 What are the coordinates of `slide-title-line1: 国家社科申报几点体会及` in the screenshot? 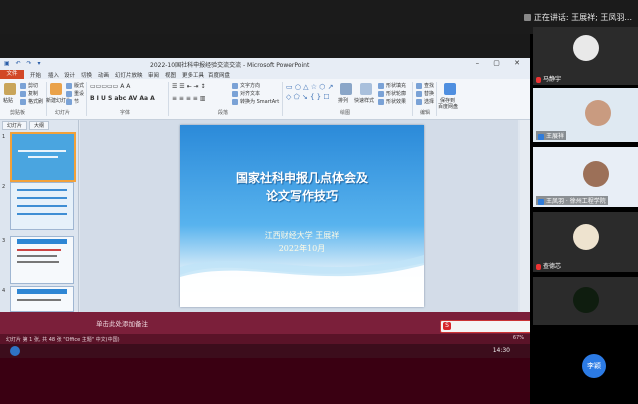 It's located at (301, 178).